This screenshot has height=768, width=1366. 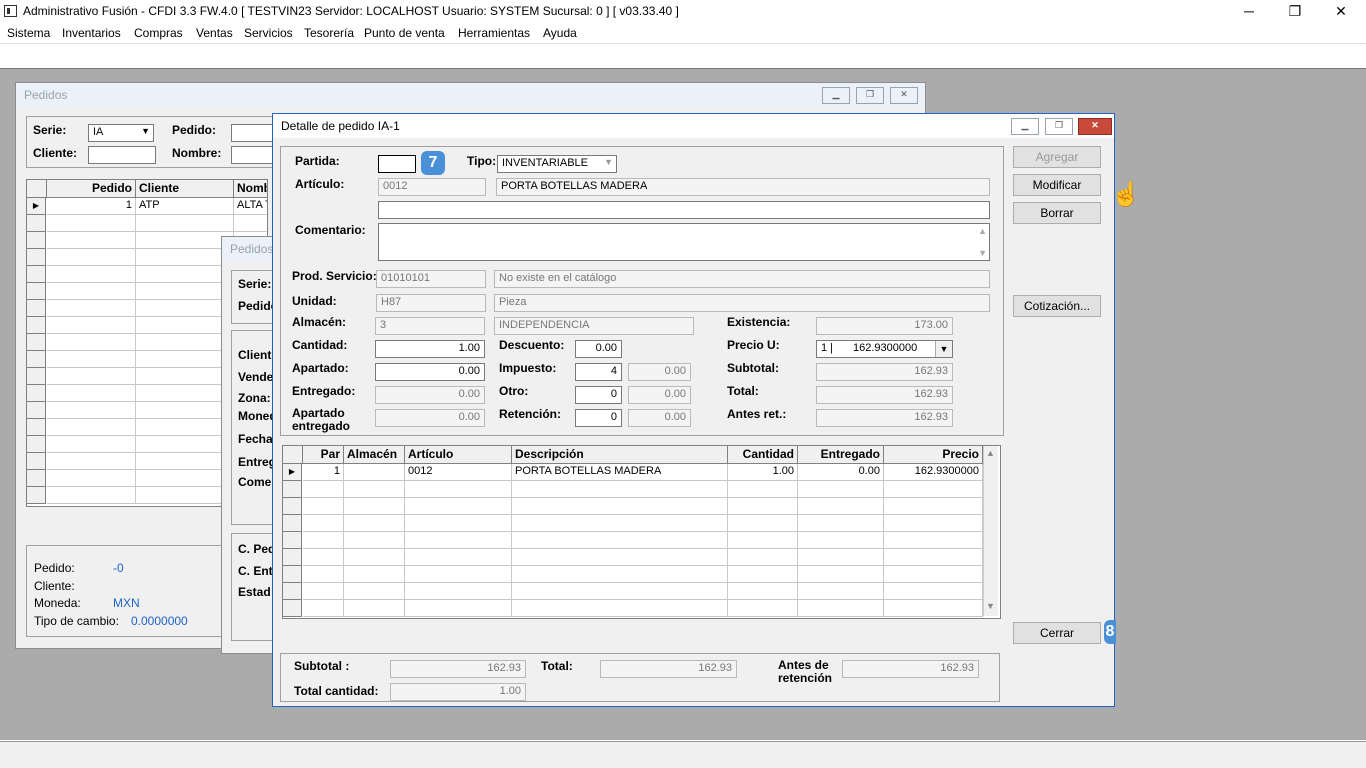 What do you see at coordinates (990, 531) in the screenshot?
I see `grid-scrollbar: ▲ ▼` at bounding box center [990, 531].